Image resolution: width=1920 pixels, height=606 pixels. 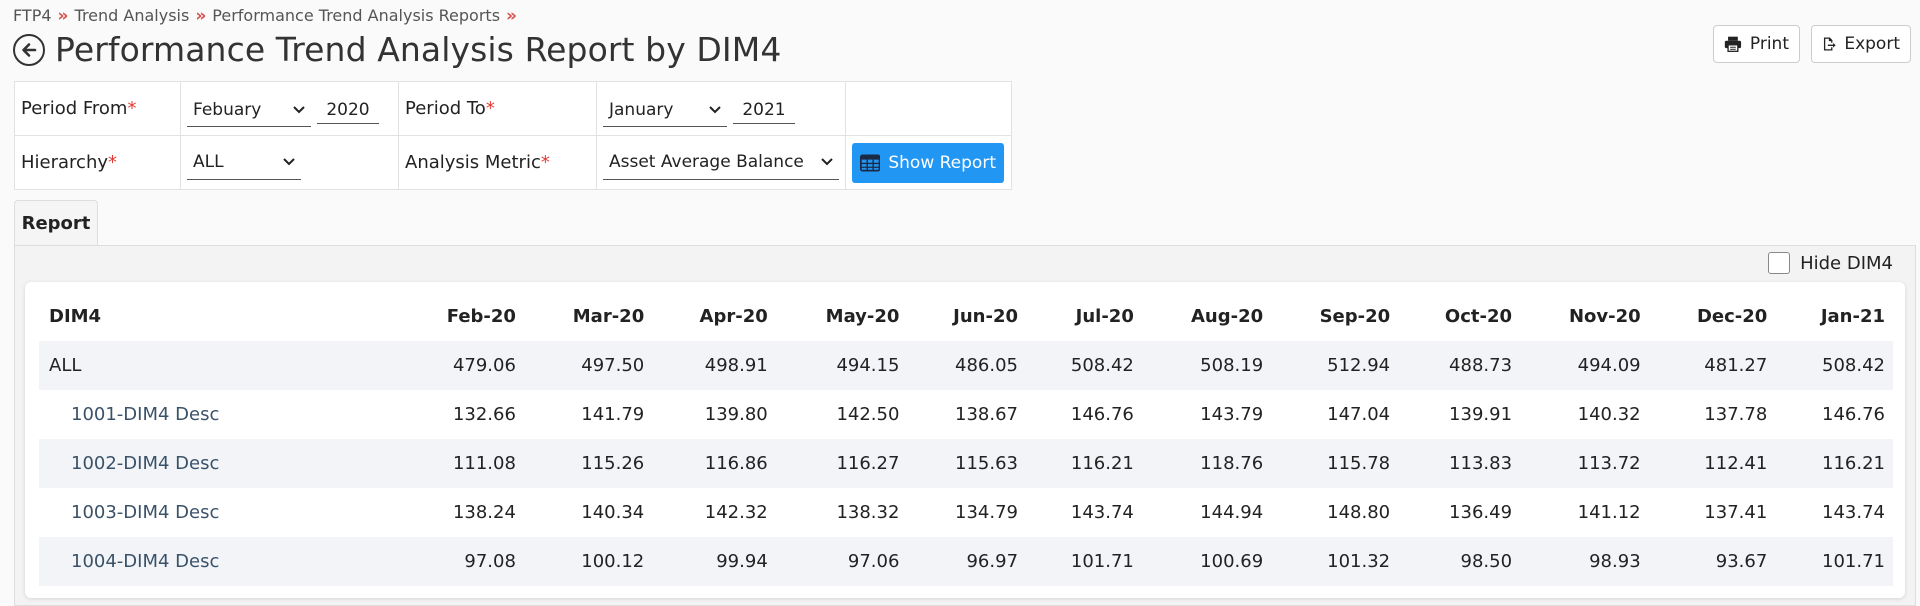 What do you see at coordinates (1853, 414) in the screenshot?
I see `table-cell-value: 146.76` at bounding box center [1853, 414].